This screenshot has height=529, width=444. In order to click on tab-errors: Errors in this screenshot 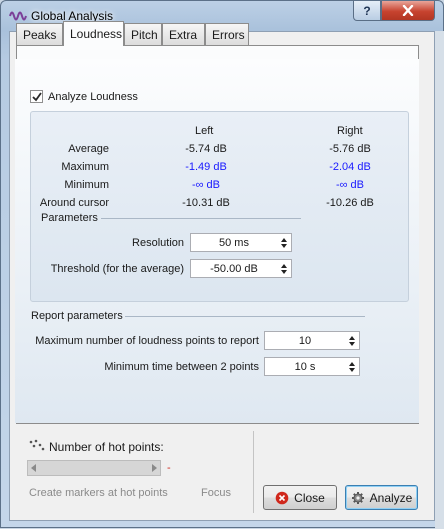, I will do `click(227, 34)`.